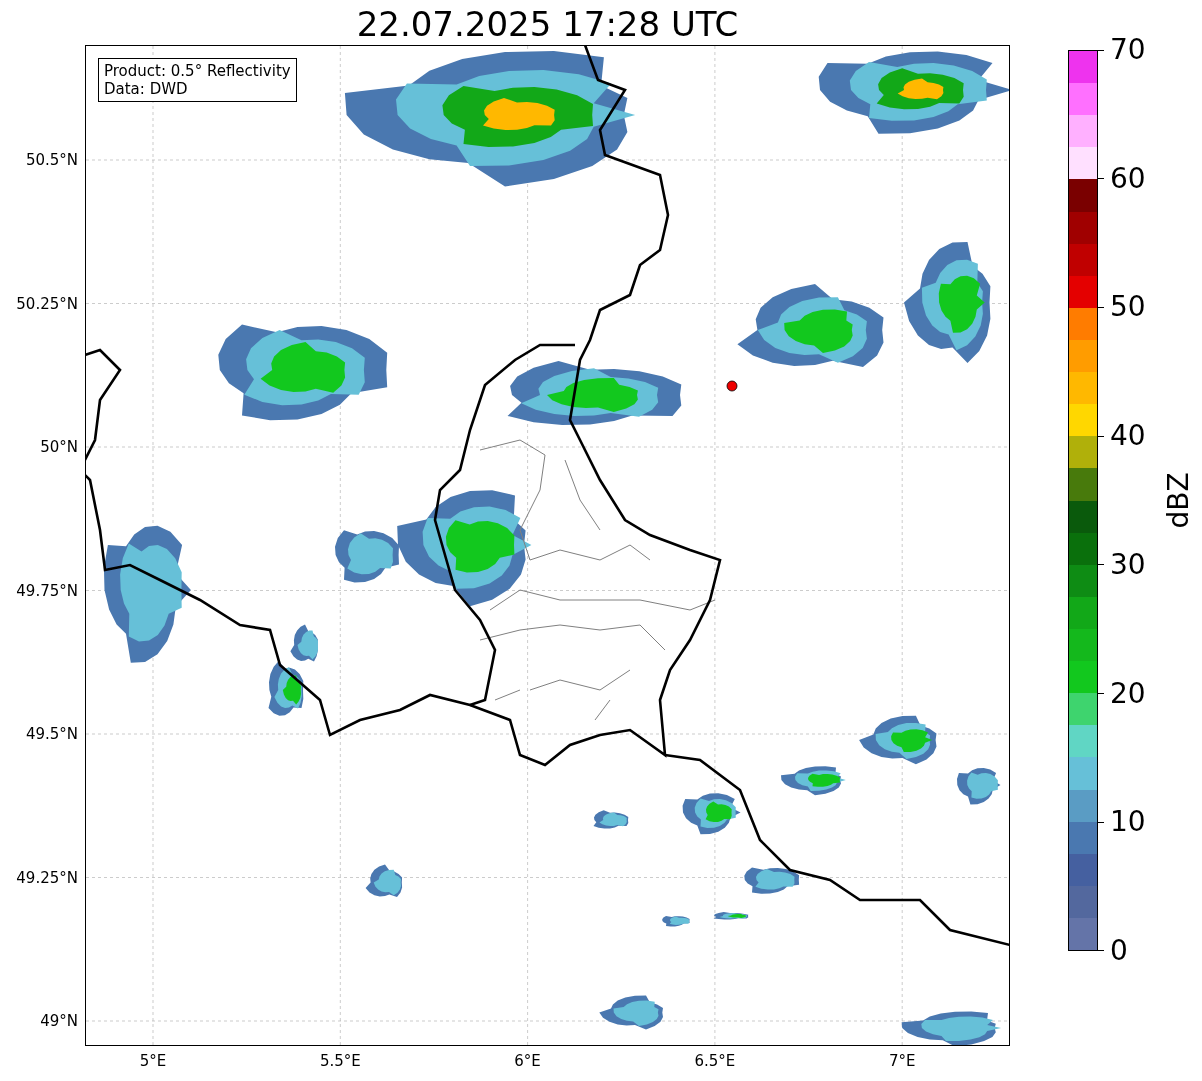 The width and height of the screenshot is (1202, 1081). What do you see at coordinates (1128, 822) in the screenshot?
I see `colorbar-tick-label: 10` at bounding box center [1128, 822].